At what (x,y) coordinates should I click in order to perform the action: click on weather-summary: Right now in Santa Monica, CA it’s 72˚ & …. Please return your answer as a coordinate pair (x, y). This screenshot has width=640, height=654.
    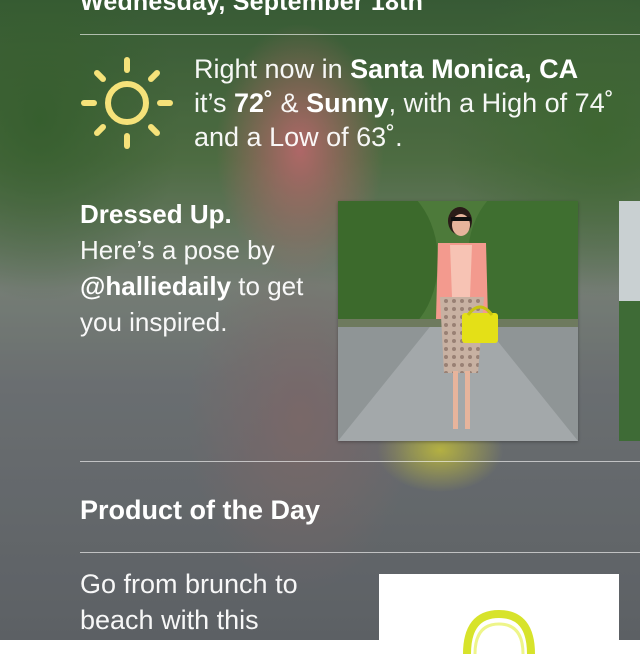
    Looking at the image, I should click on (404, 103).